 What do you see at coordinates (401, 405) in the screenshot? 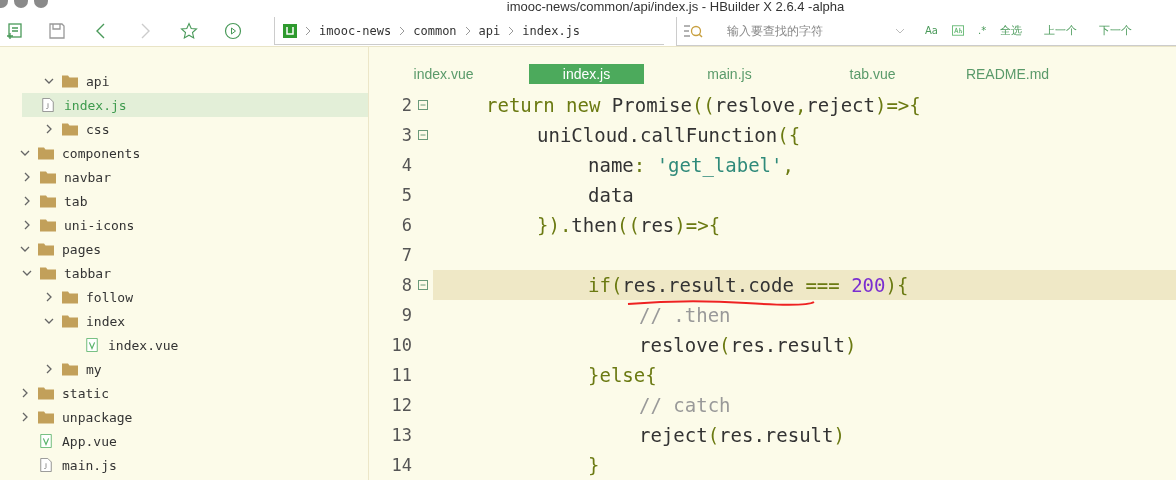
I see `line-number: 12` at bounding box center [401, 405].